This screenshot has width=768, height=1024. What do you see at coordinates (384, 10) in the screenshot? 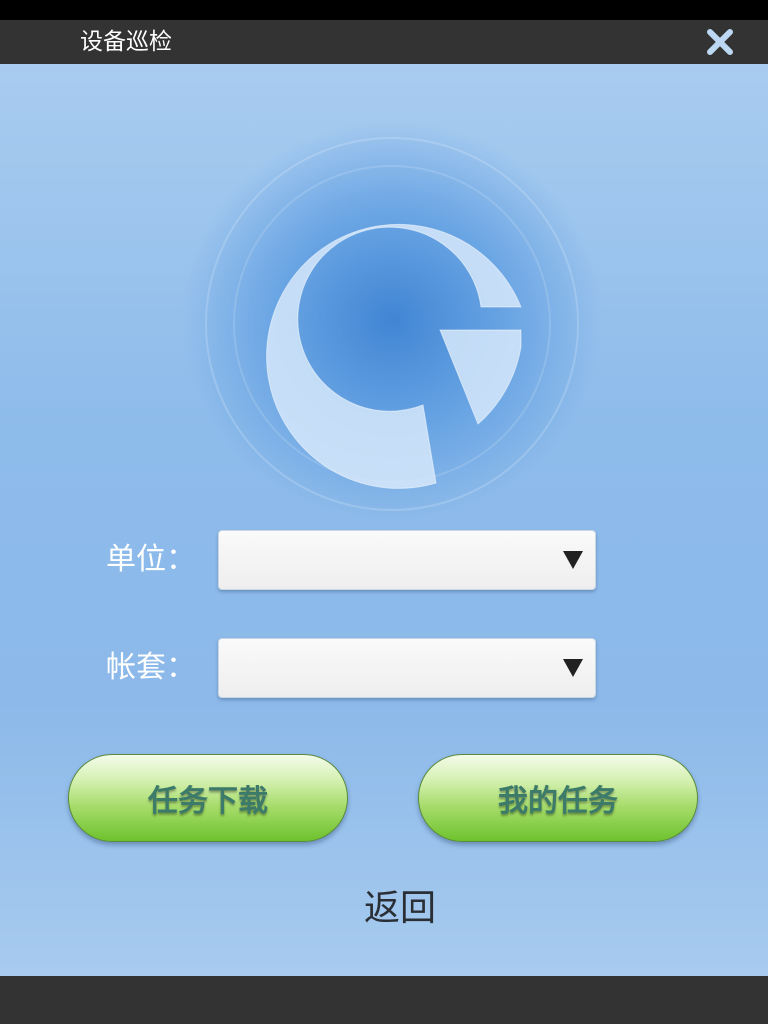
I see `status-bar` at bounding box center [384, 10].